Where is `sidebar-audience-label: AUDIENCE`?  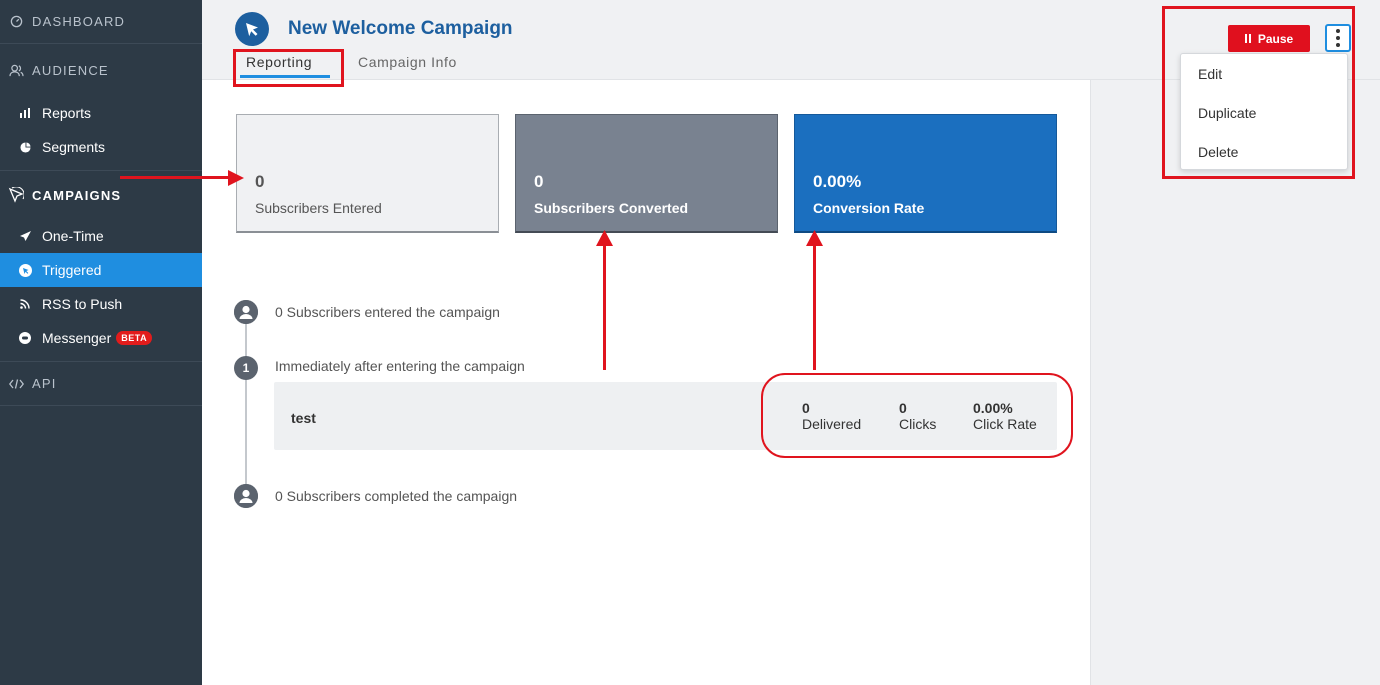 sidebar-audience-label: AUDIENCE is located at coordinates (70, 70).